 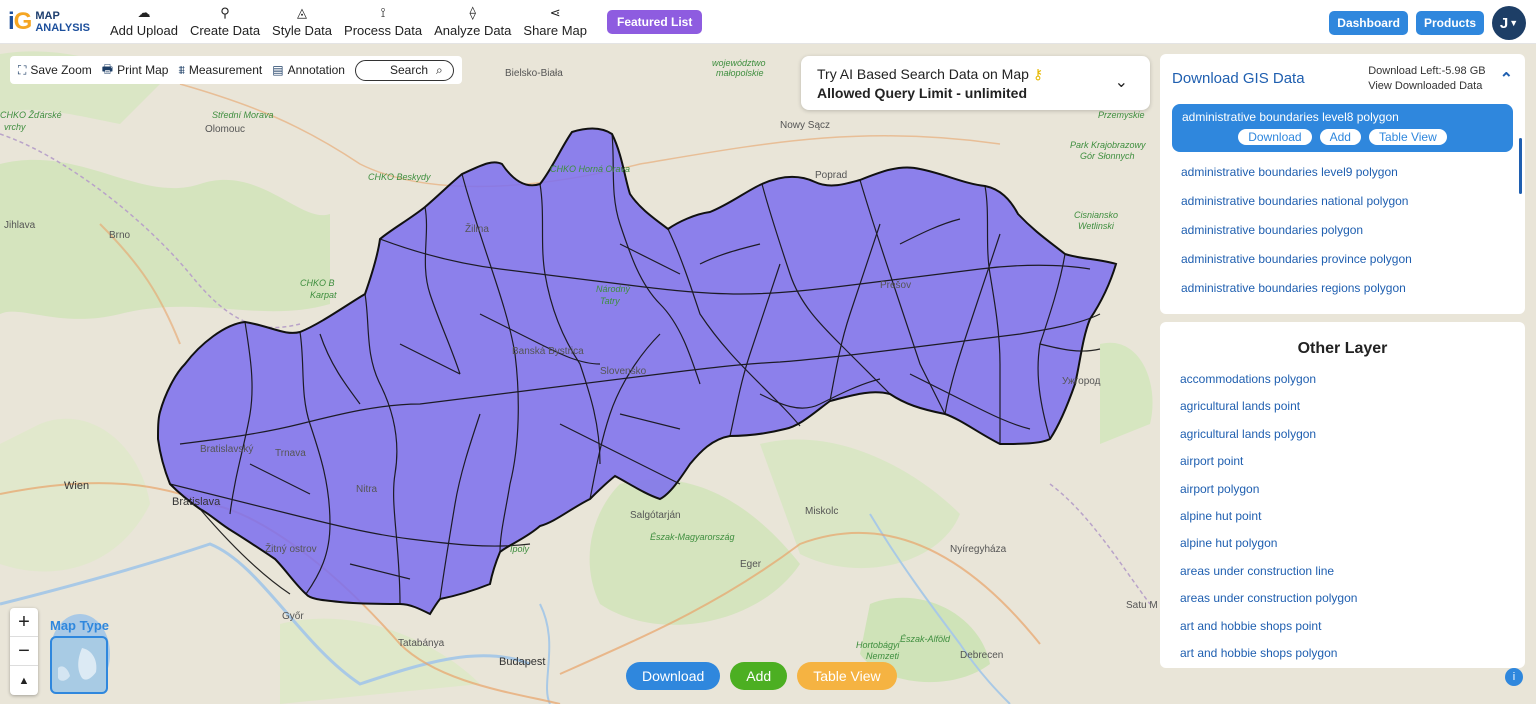 What do you see at coordinates (135, 70) in the screenshot?
I see `print-map-button: 🖶 Print Map` at bounding box center [135, 70].